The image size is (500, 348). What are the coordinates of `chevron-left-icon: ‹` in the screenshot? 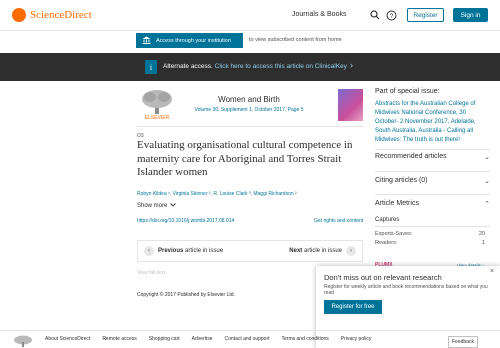 It's located at (149, 251).